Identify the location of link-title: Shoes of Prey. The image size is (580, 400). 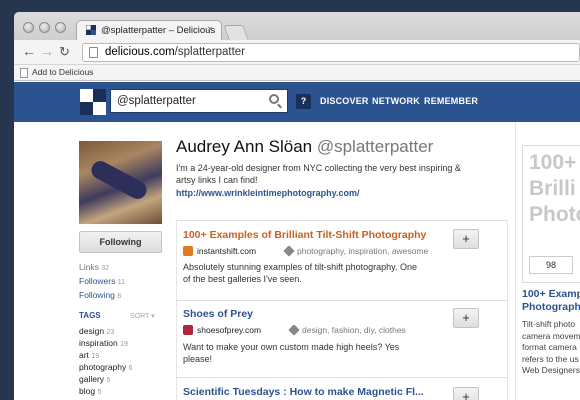
(218, 314).